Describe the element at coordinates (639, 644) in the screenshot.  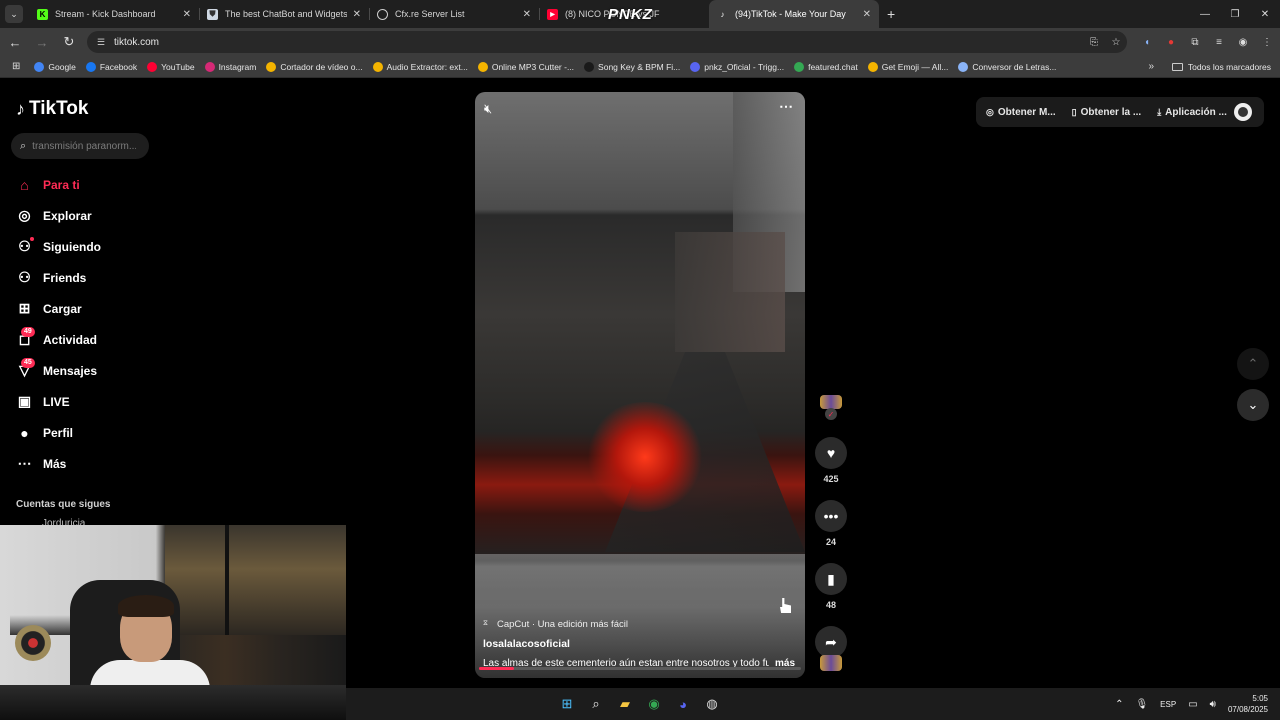
I see `video-username: losalalacosoficial` at that location.